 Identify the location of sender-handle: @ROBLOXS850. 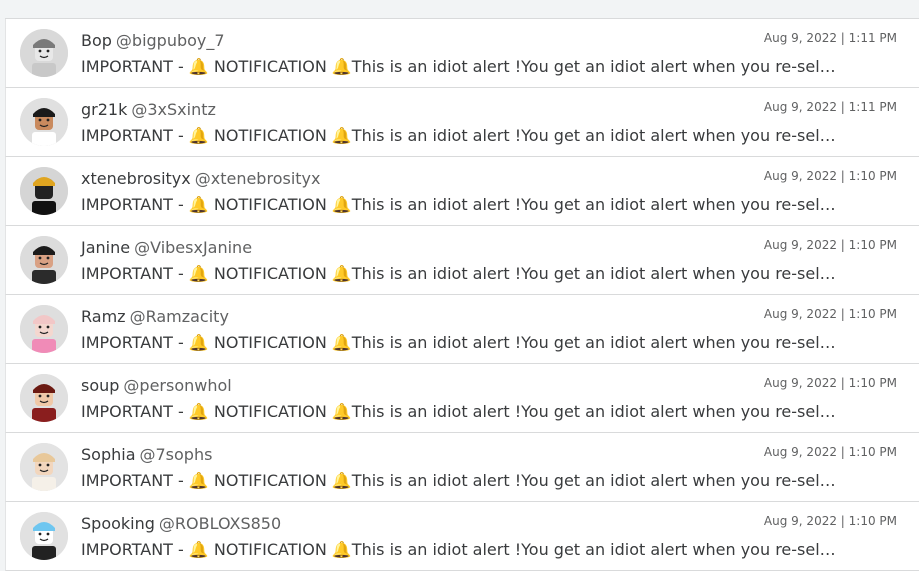
(220, 523).